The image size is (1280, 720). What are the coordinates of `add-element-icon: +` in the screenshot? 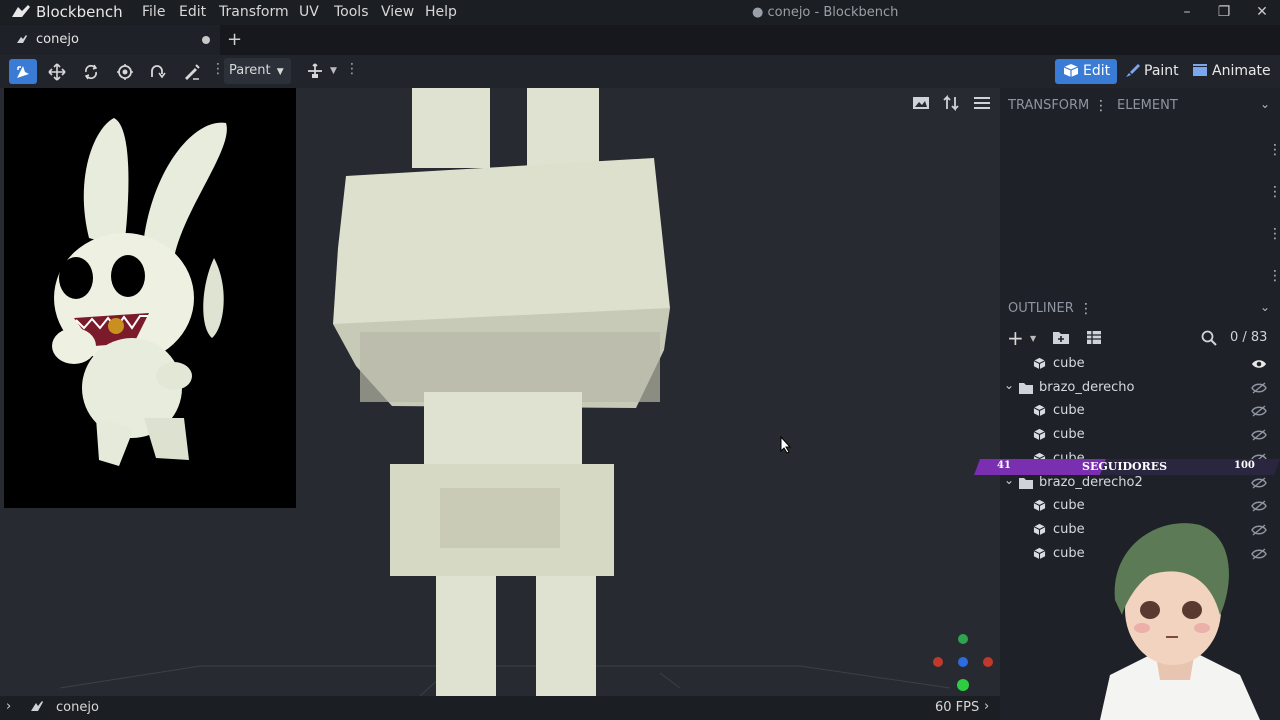 It's located at (1015, 338).